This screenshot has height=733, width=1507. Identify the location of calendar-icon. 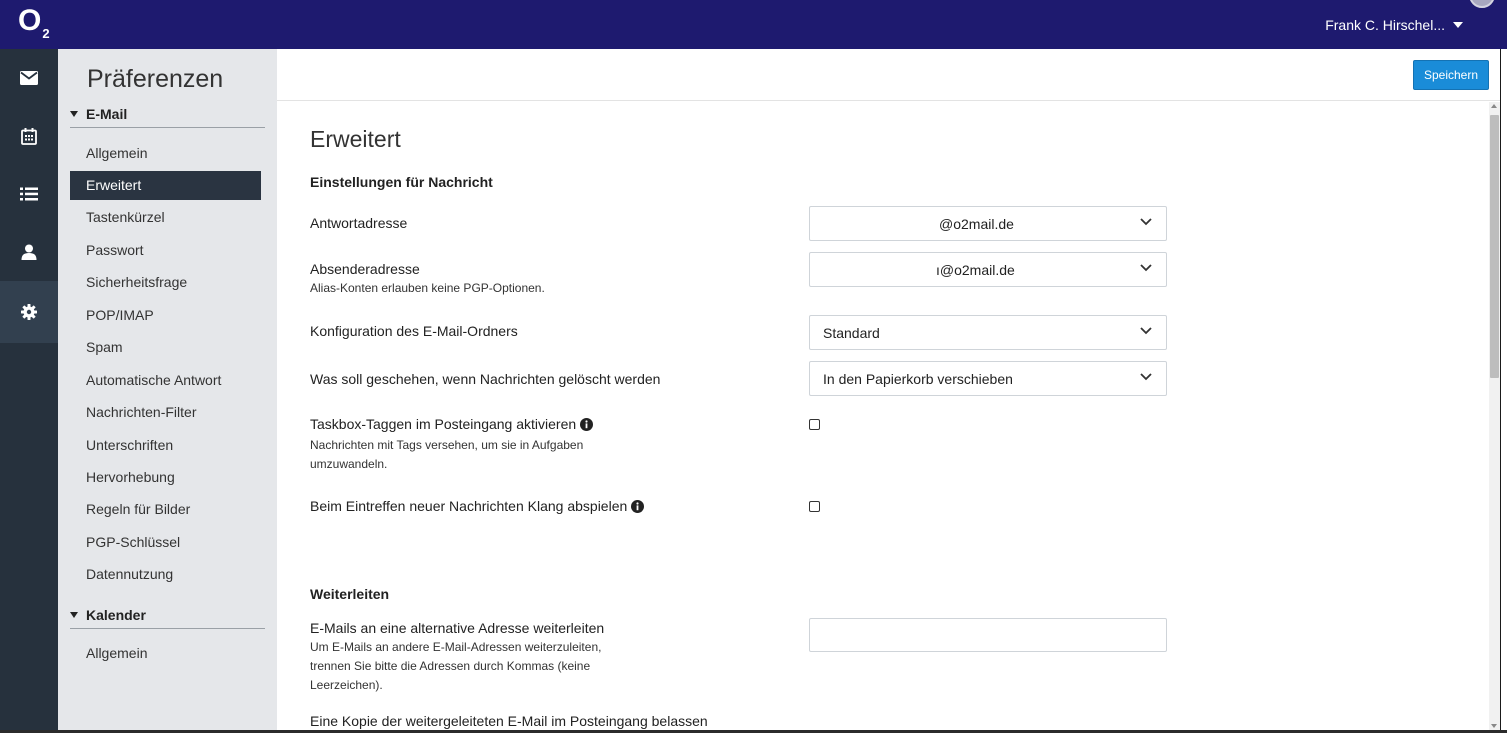
(29, 136).